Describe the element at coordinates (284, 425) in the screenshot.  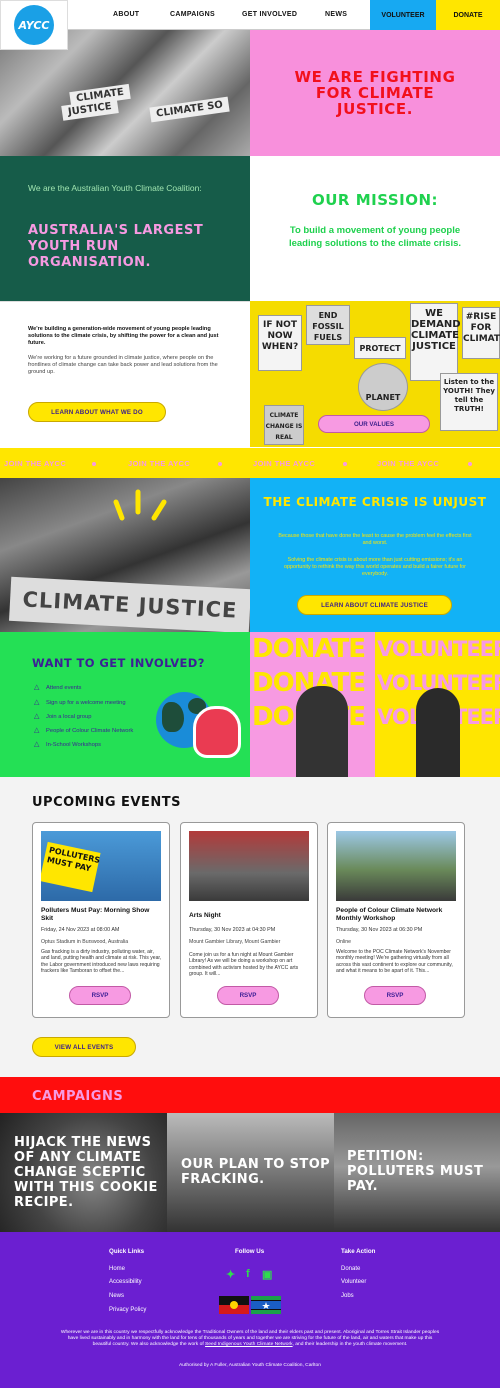
I see `protest-sign: CLIMATE CHANGE IS REAL` at that location.